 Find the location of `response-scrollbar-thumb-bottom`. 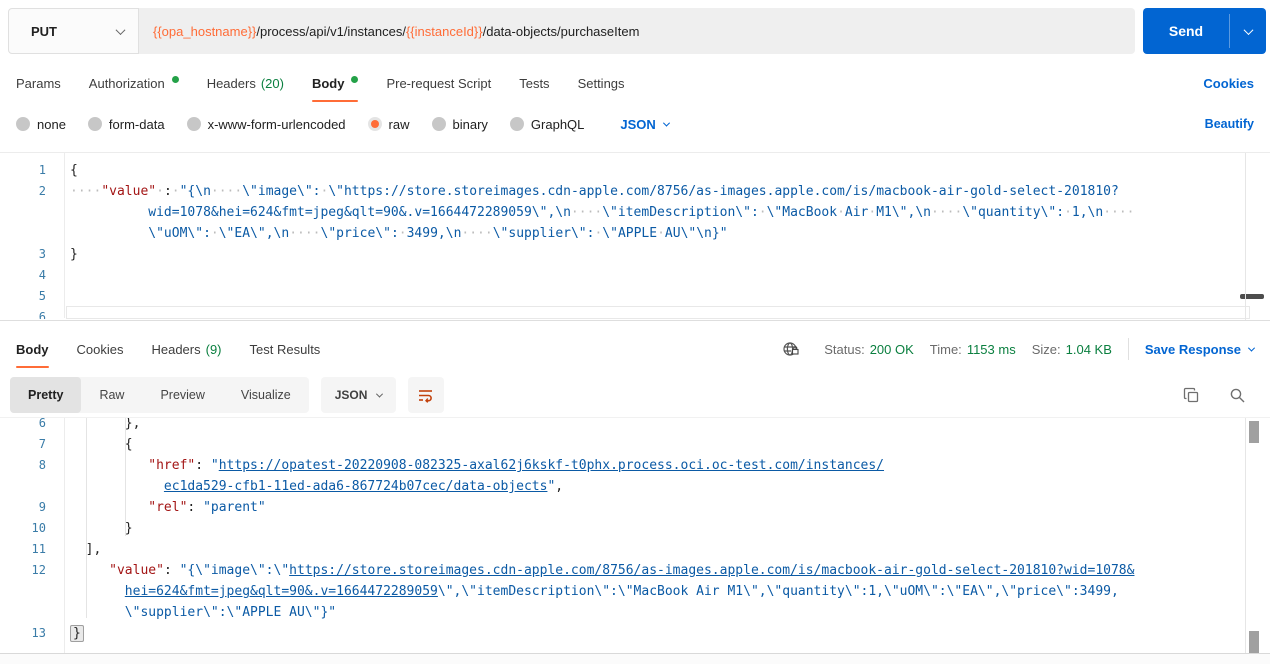

response-scrollbar-thumb-bottom is located at coordinates (1254, 642).